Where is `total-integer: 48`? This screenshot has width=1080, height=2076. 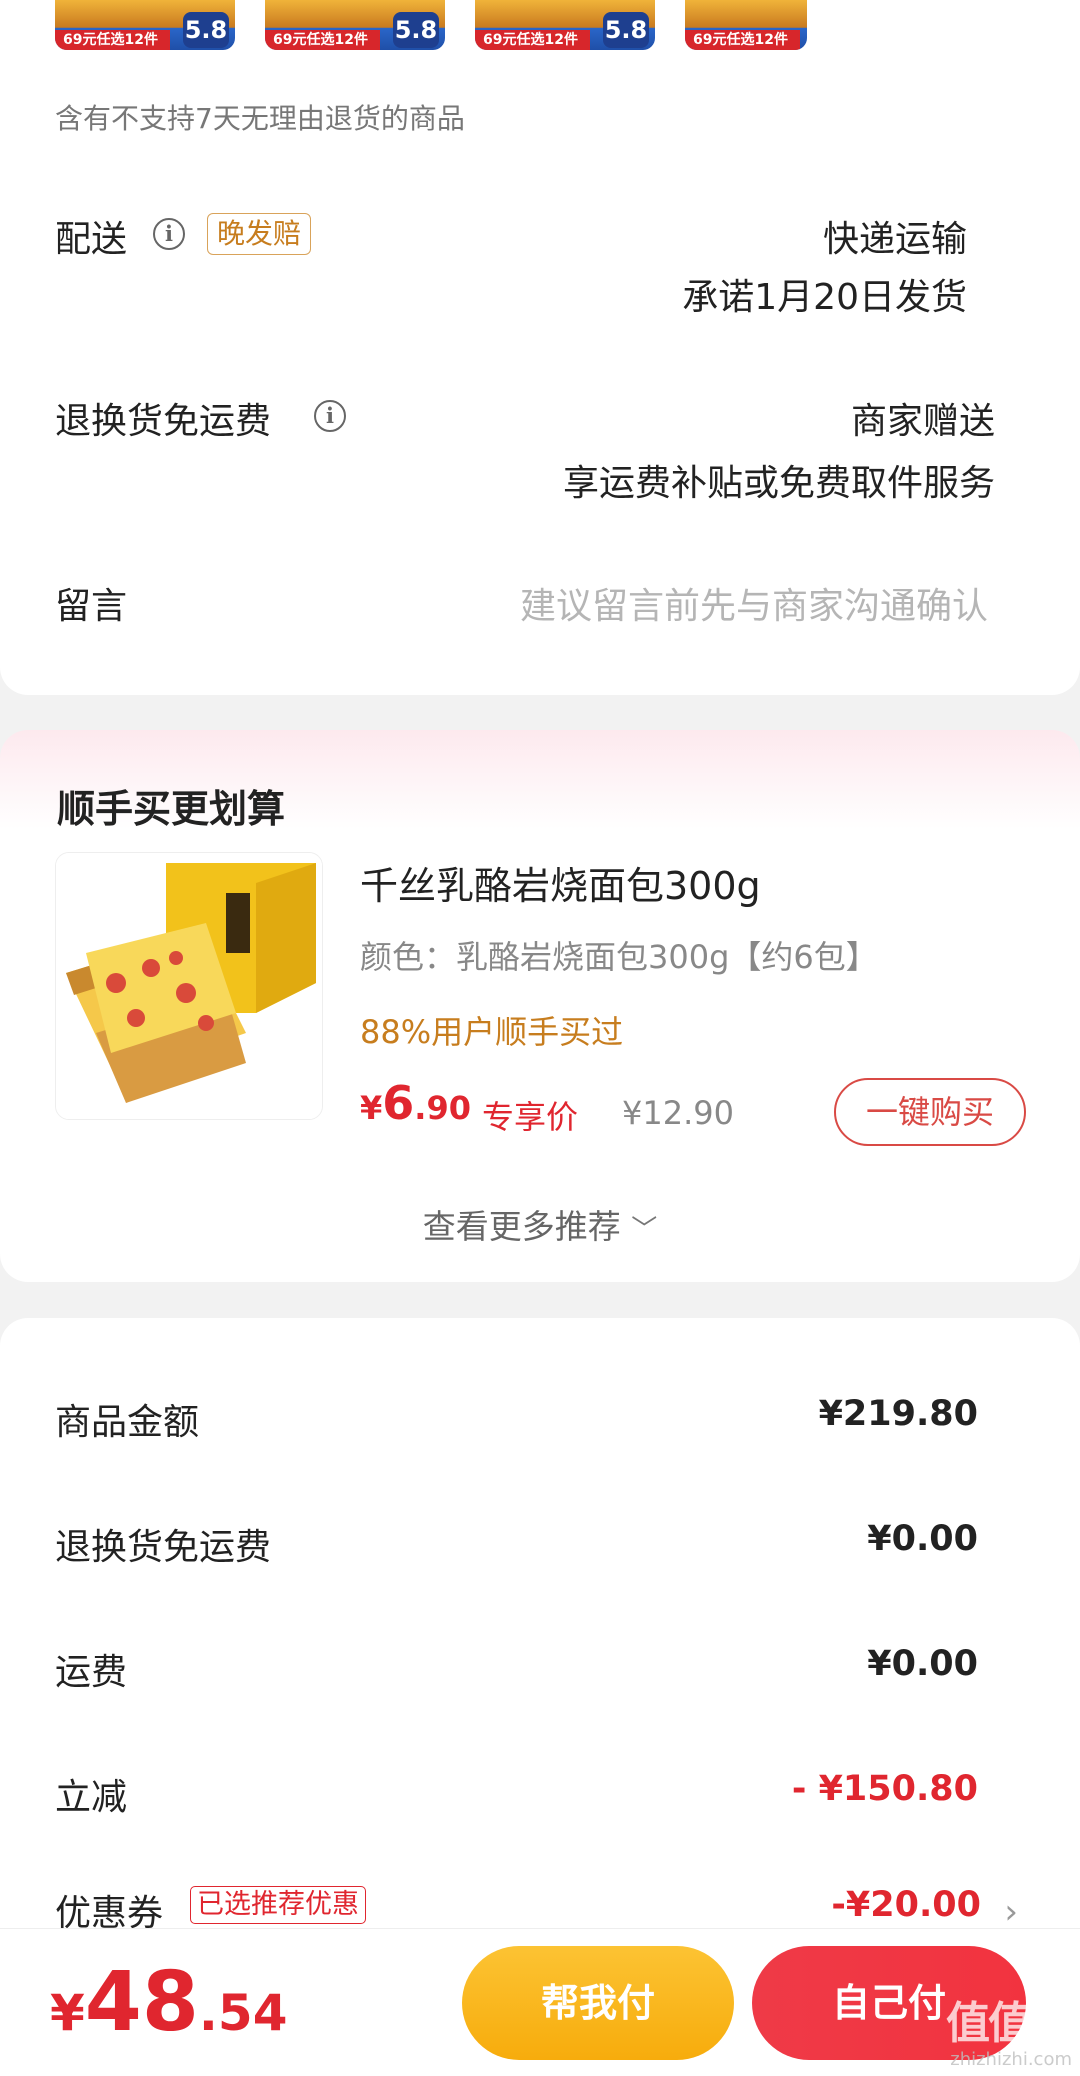 total-integer: 48 is located at coordinates (141, 2002).